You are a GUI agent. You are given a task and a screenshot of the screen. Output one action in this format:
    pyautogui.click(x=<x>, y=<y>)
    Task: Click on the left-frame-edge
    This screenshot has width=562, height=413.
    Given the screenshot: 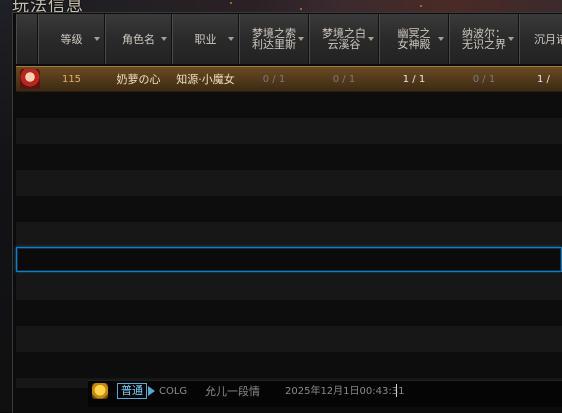 What is the action you would take?
    pyautogui.click(x=6, y=206)
    